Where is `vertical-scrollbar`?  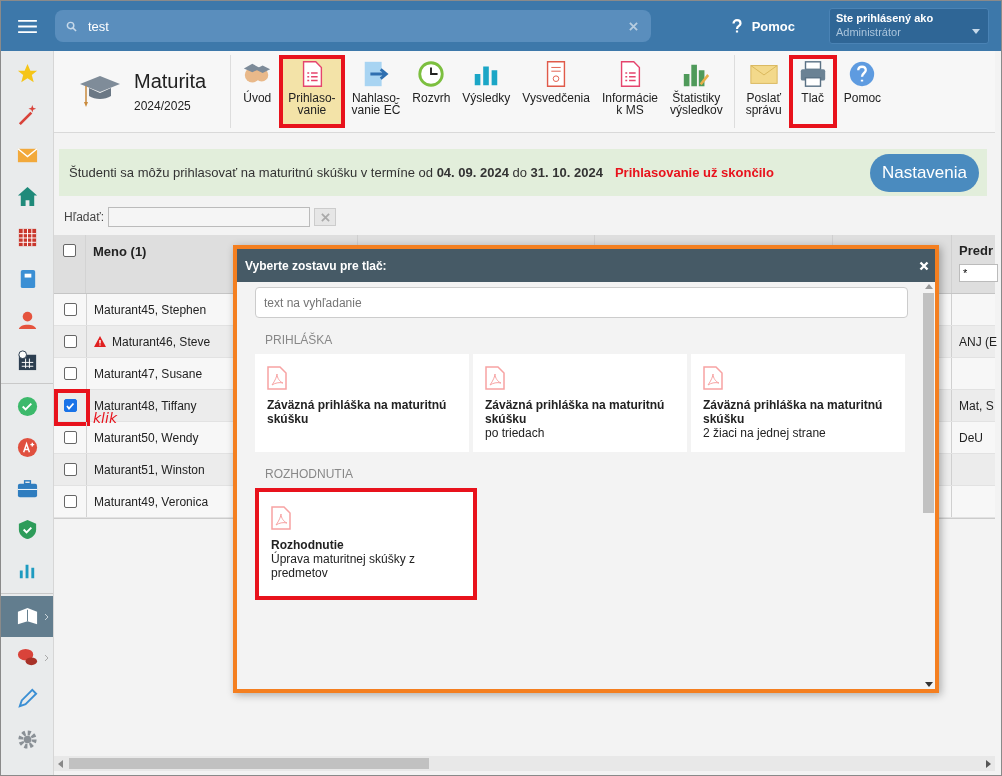
vertical-scrollbar is located at coordinates (928, 485).